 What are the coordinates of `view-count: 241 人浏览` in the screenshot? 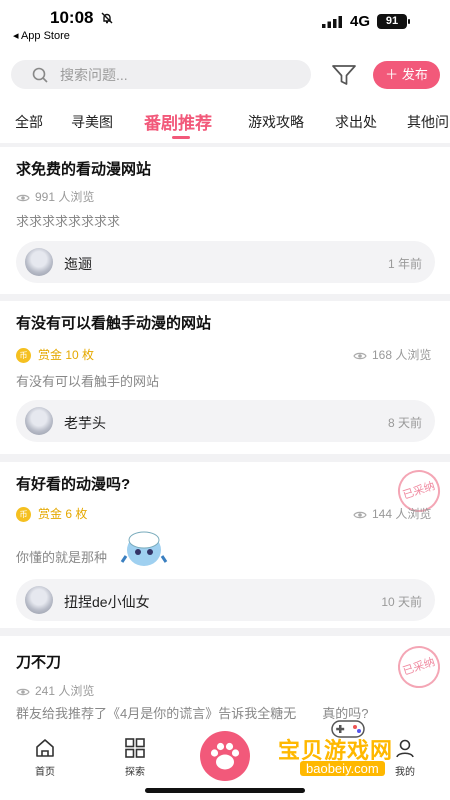 It's located at (55, 690).